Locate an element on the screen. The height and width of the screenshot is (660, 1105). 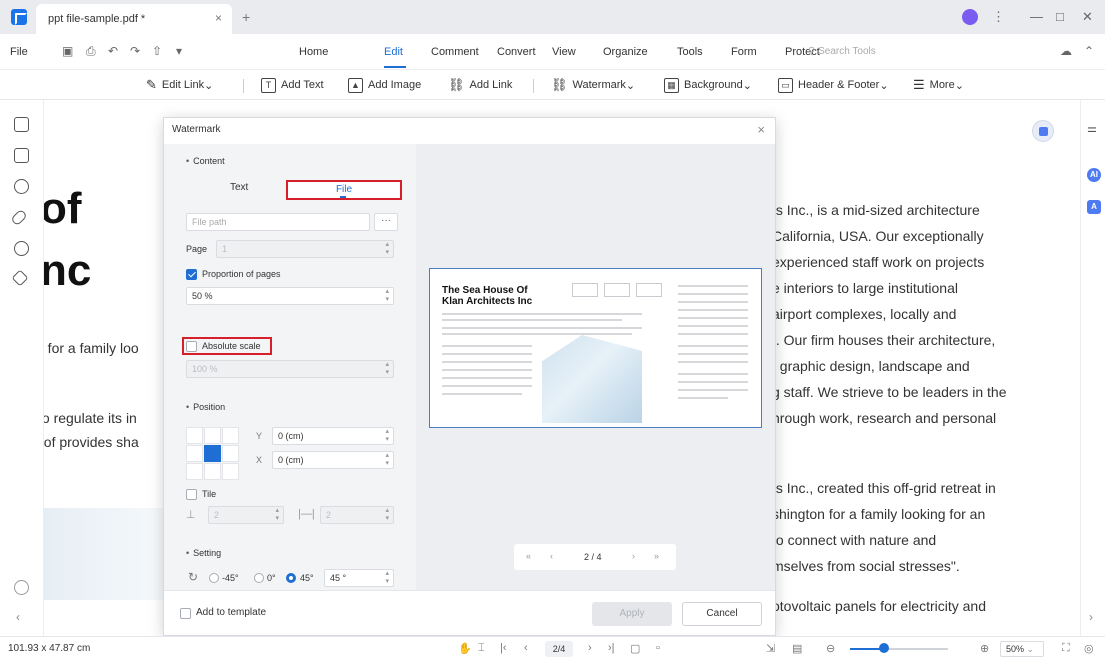
more-icon: ⋮ is located at coordinates (998, 17).